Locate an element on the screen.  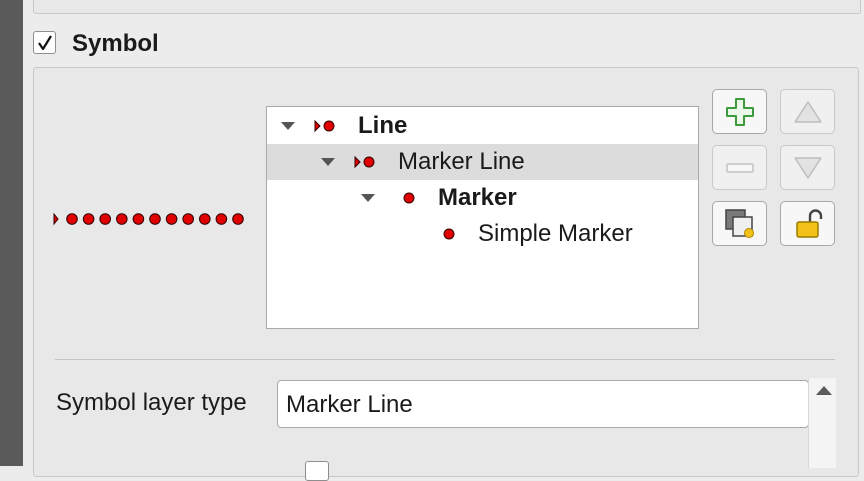
properties-area is located at coordinates (432, 448).